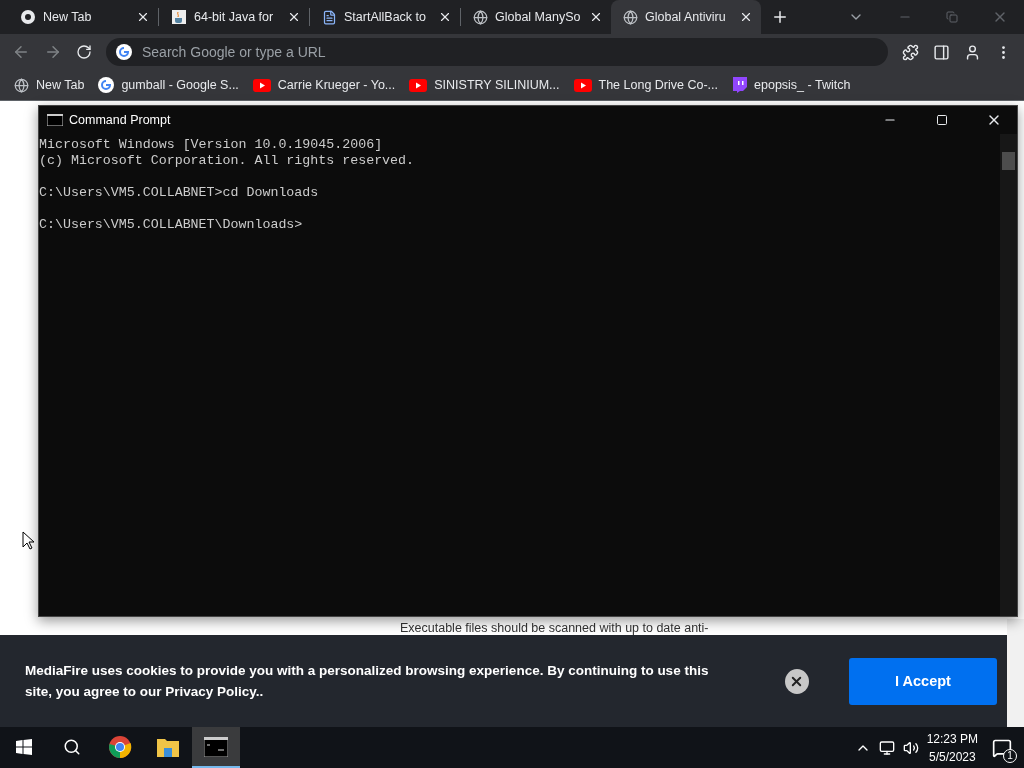  Describe the element at coordinates (554, 628) in the screenshot. I see `page-paragraph: Executable files should be scanned with up to date anti-` at that location.